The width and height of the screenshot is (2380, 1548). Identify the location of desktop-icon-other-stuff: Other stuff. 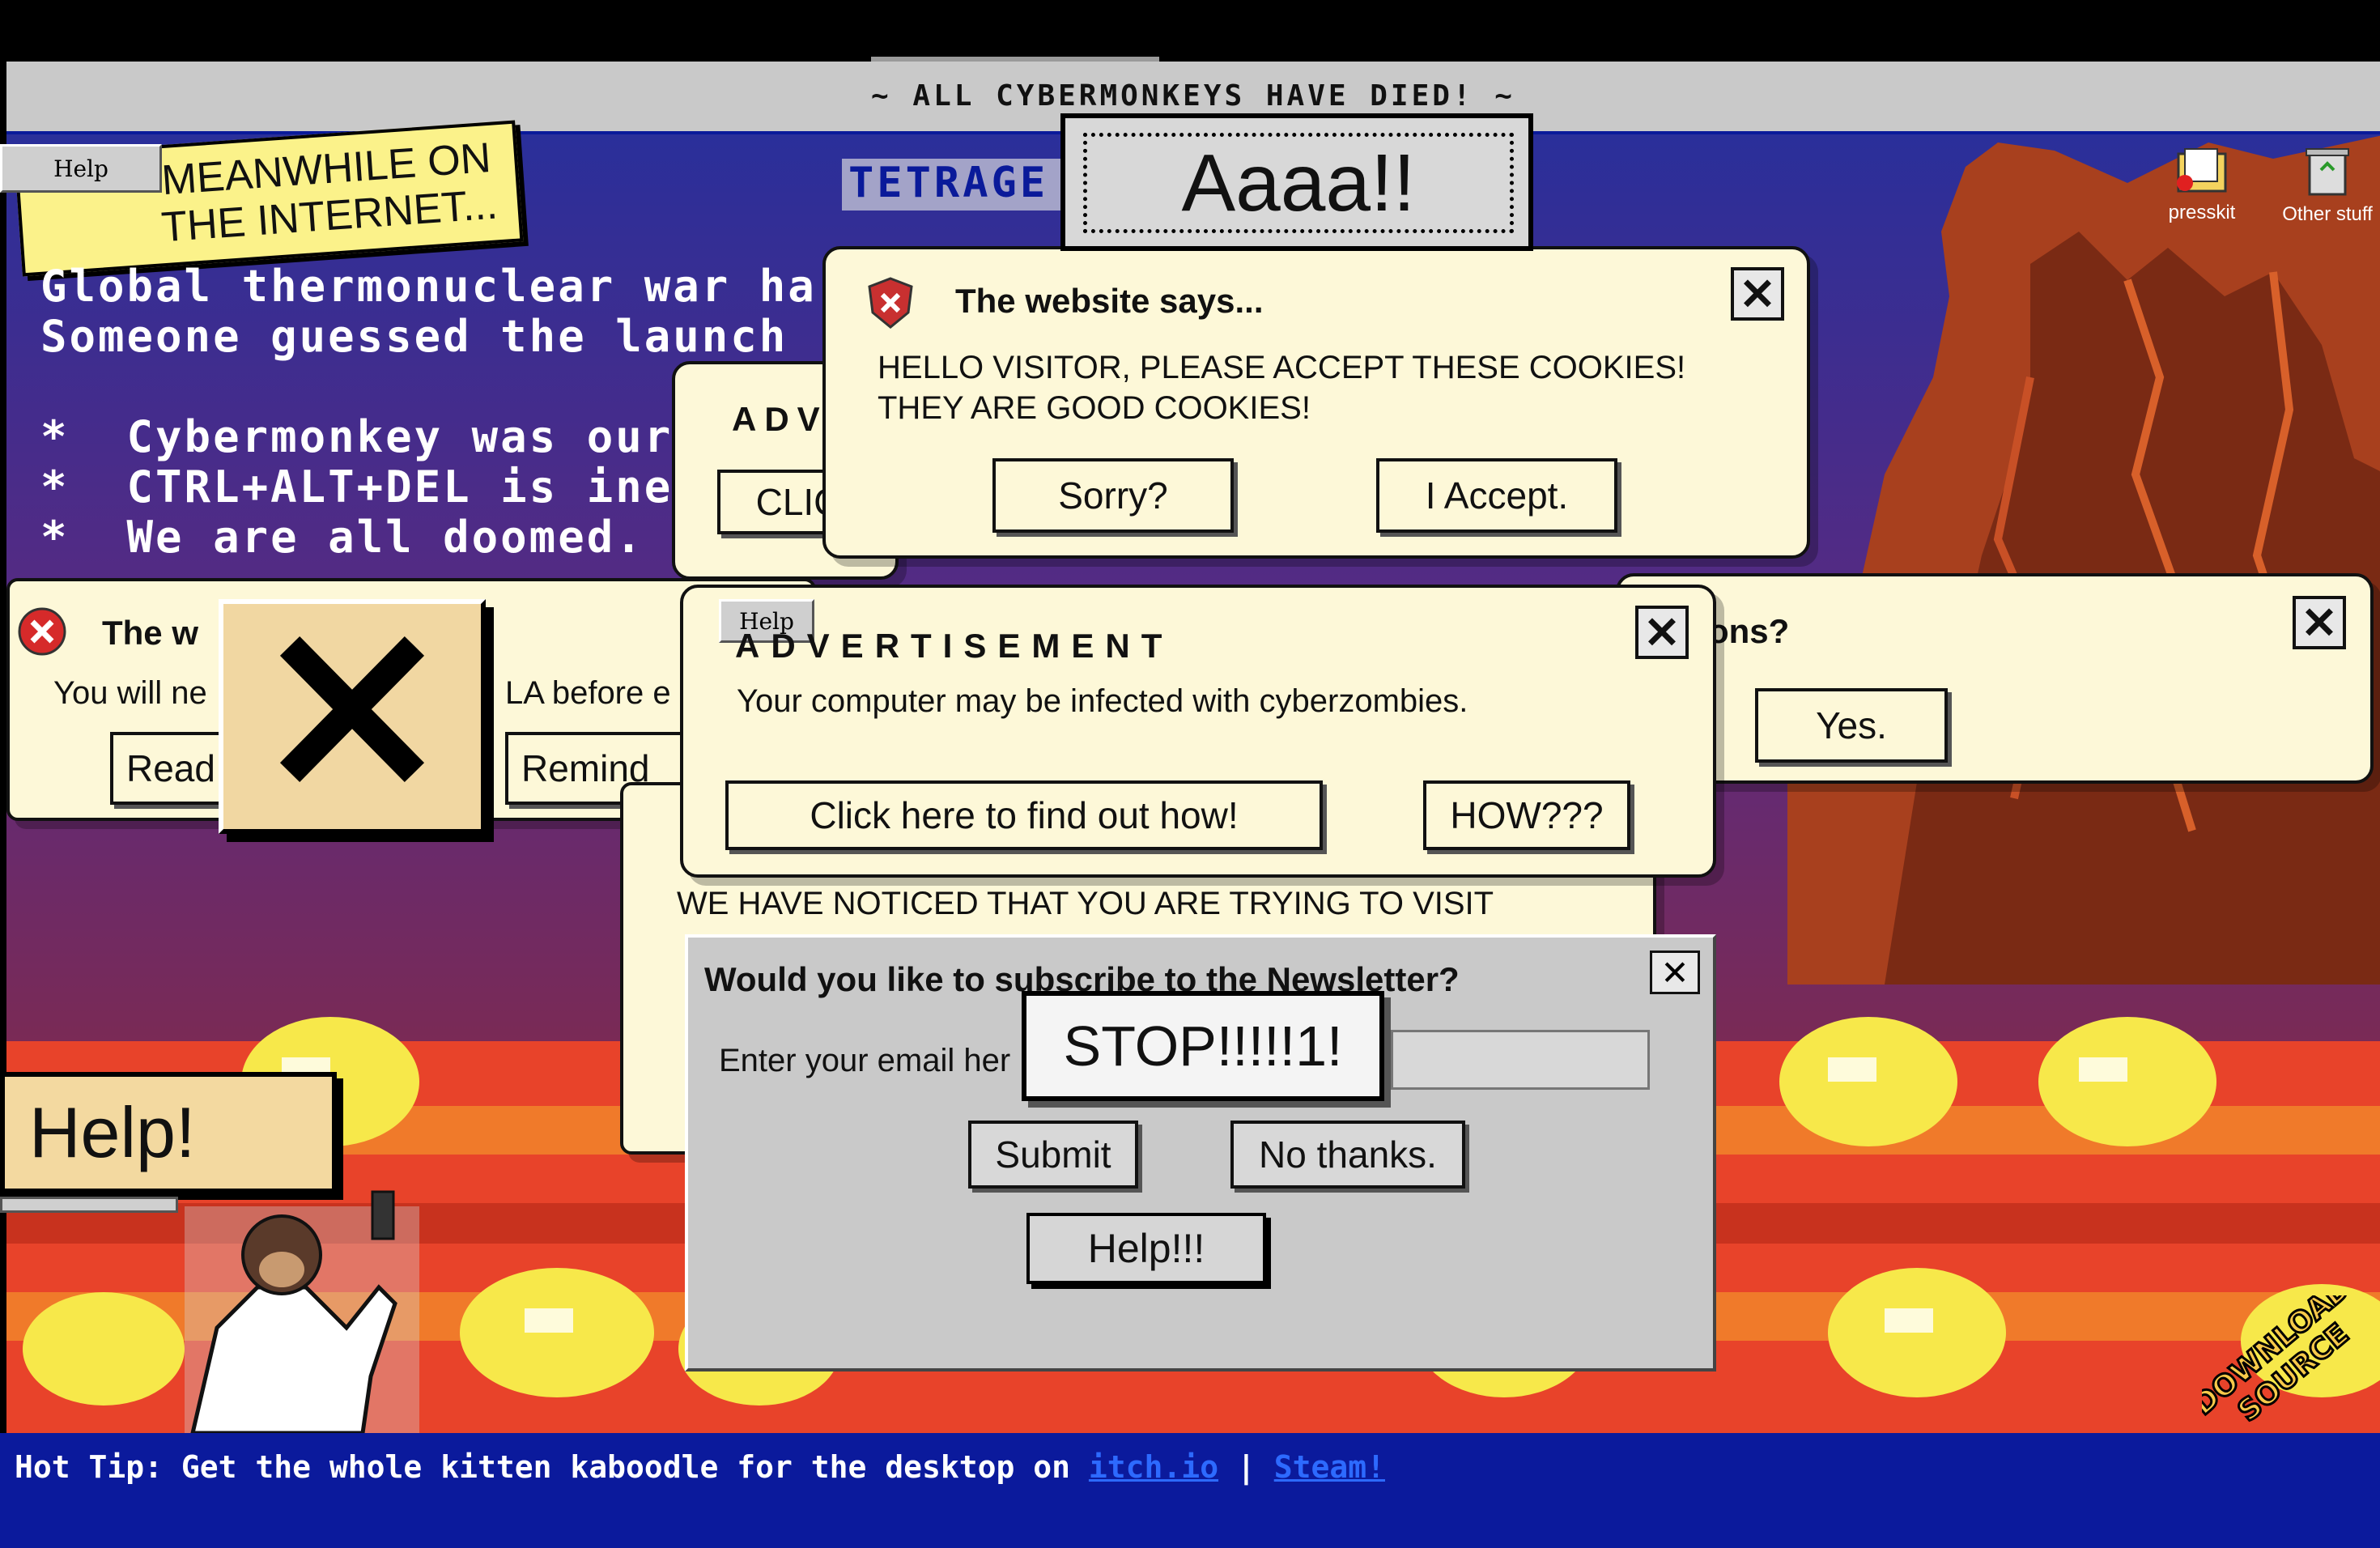
(2328, 184).